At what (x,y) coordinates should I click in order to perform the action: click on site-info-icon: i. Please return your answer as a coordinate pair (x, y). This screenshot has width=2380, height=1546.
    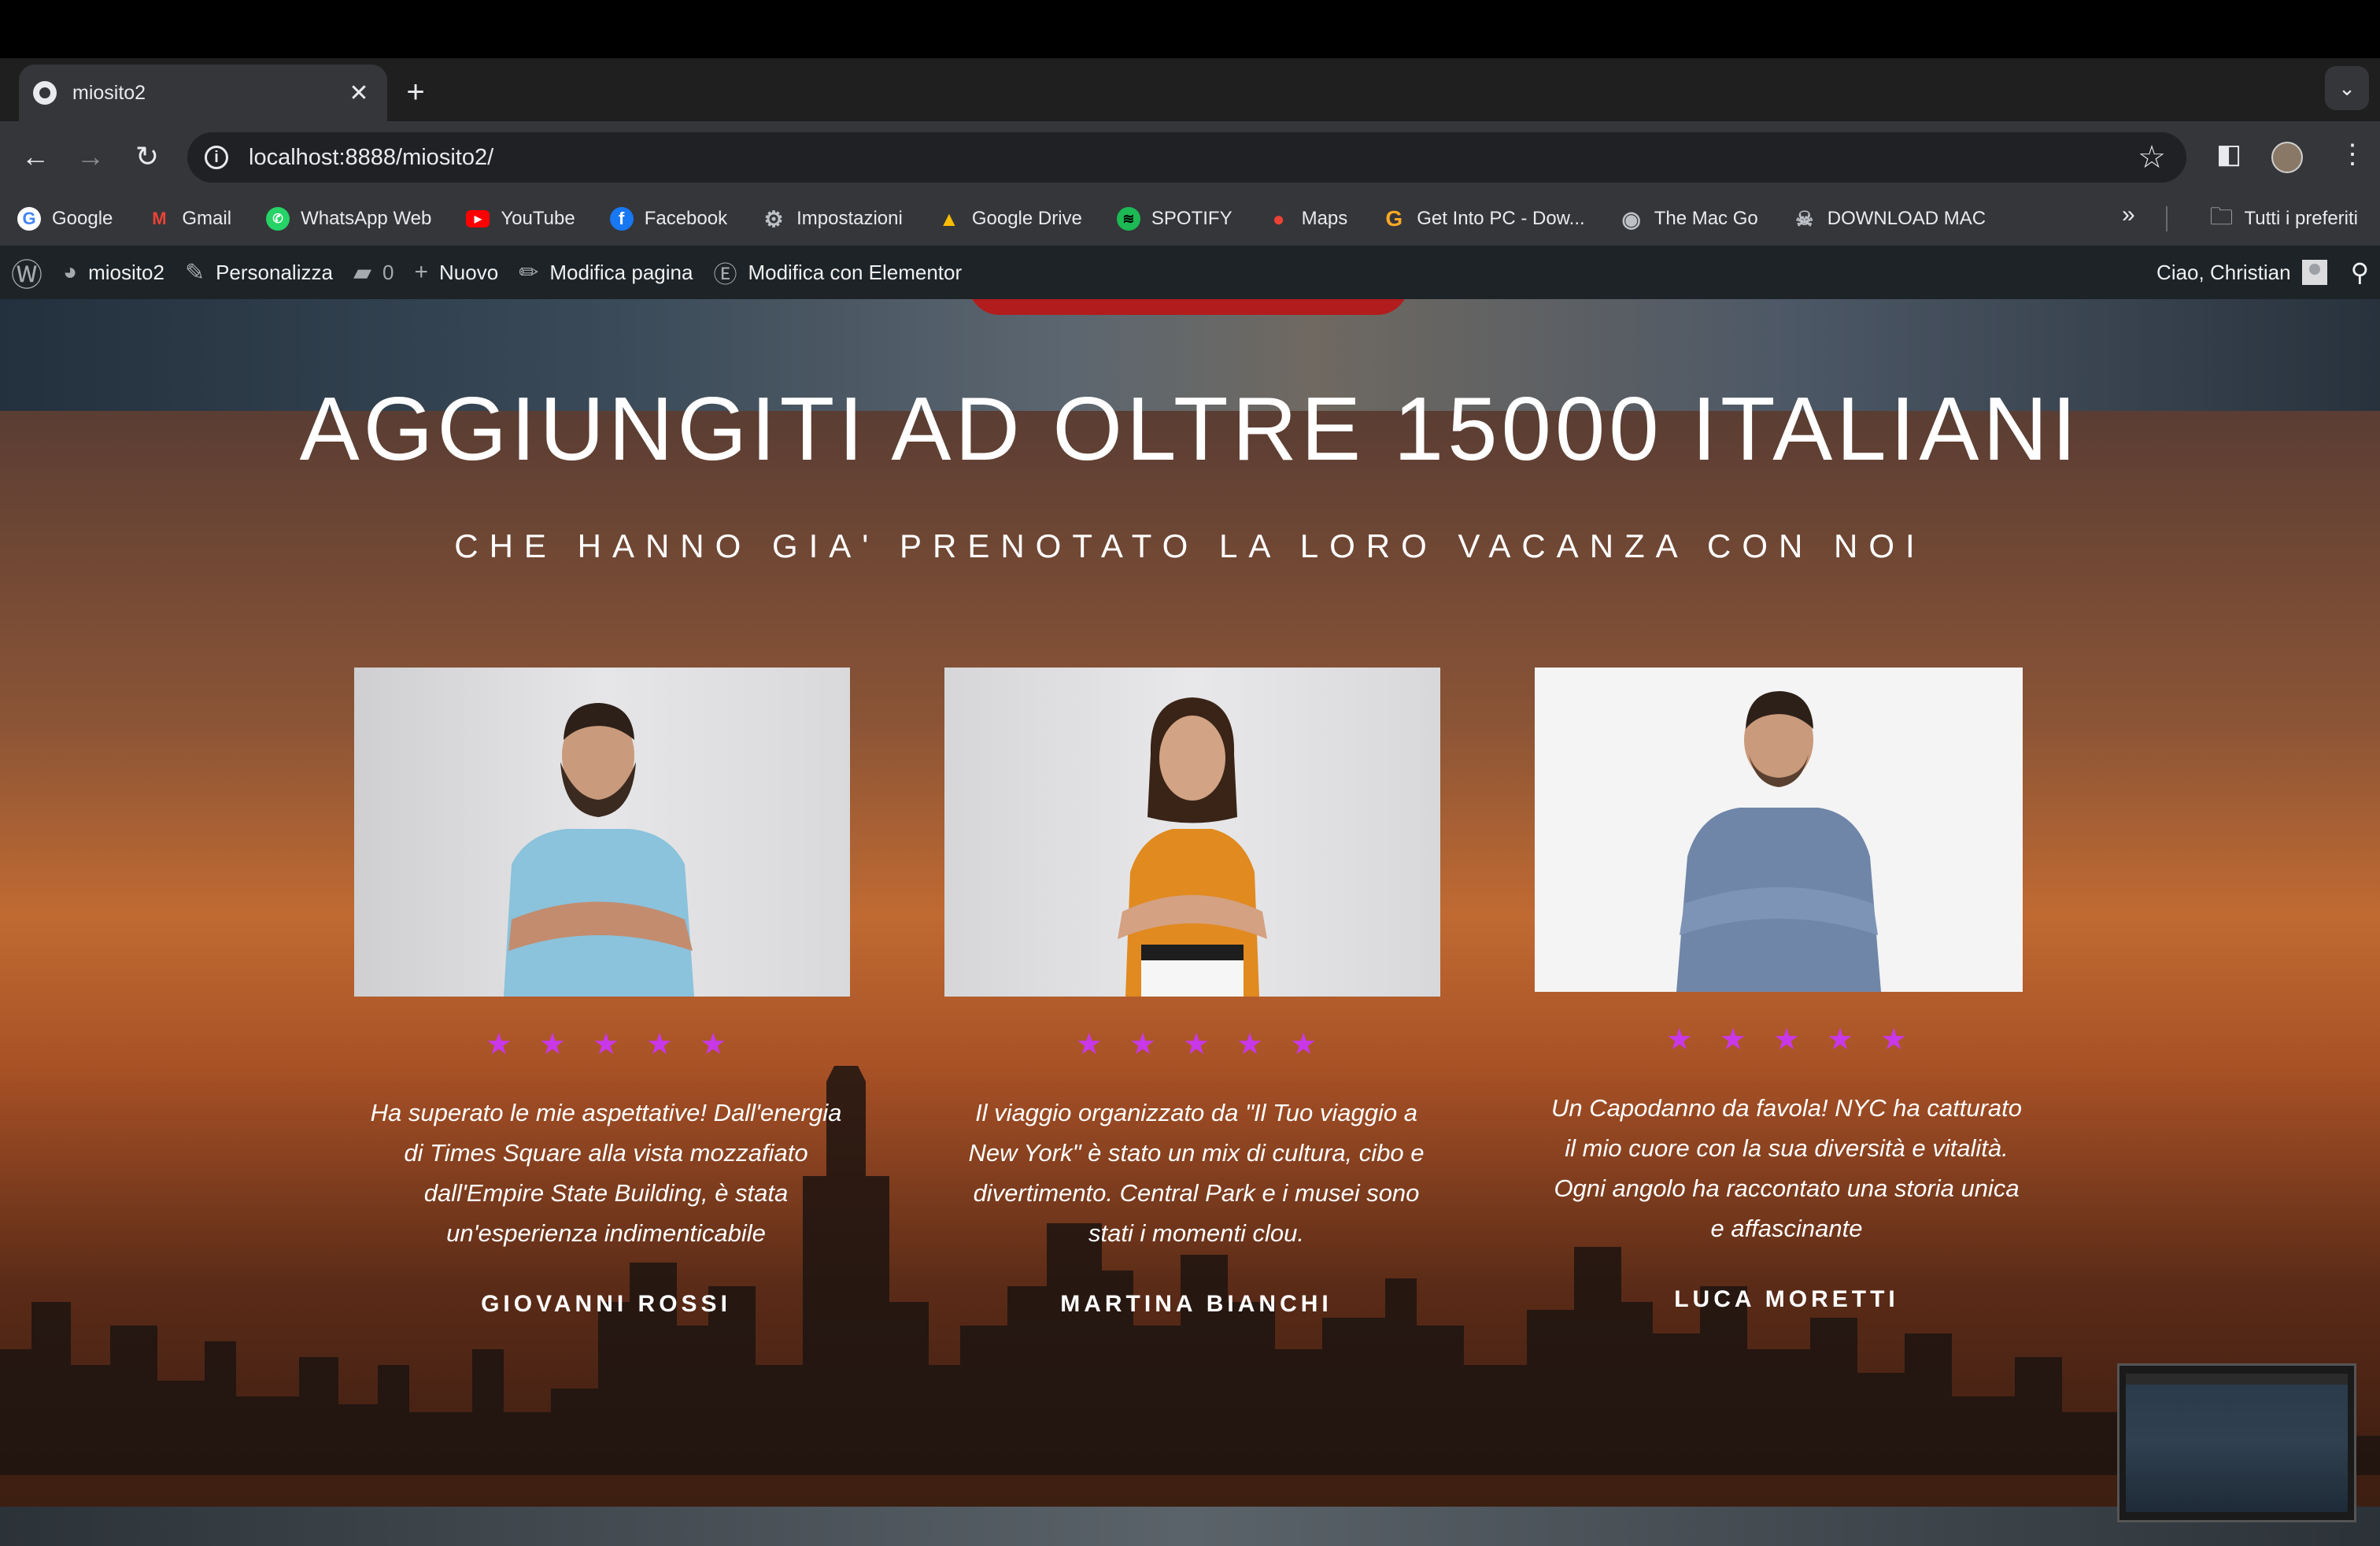
    Looking at the image, I should click on (216, 157).